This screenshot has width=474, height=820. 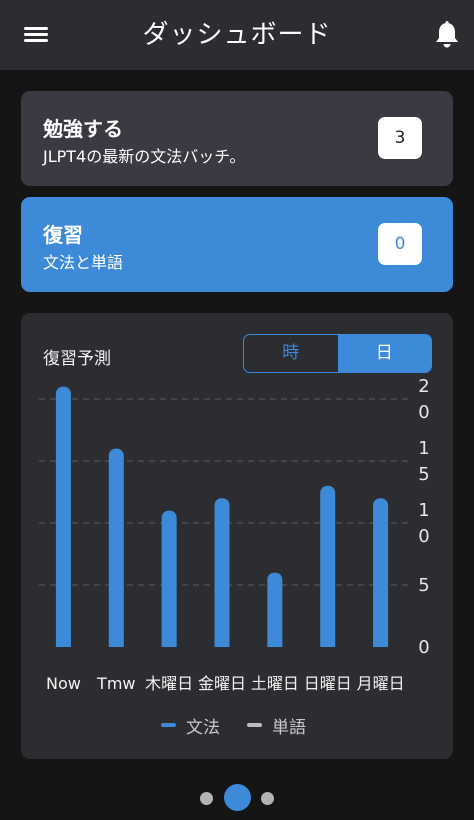 I want to click on legend-item-grammar: 文法, so click(x=206, y=726).